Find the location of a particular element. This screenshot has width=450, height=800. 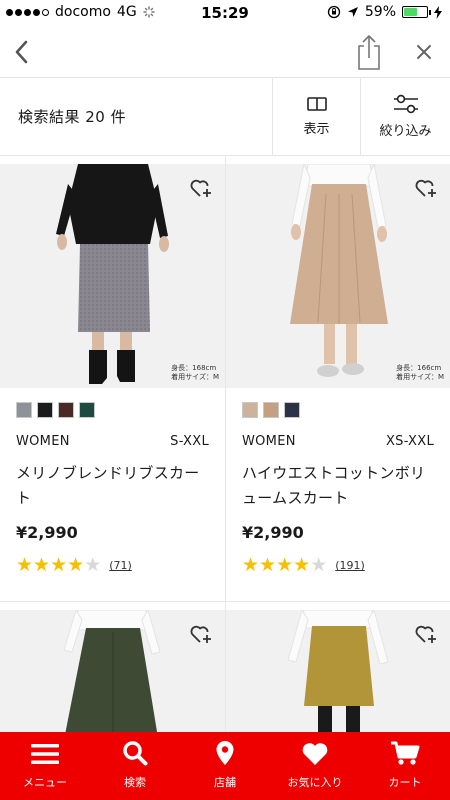

review-count-link: (191) is located at coordinates (350, 565).